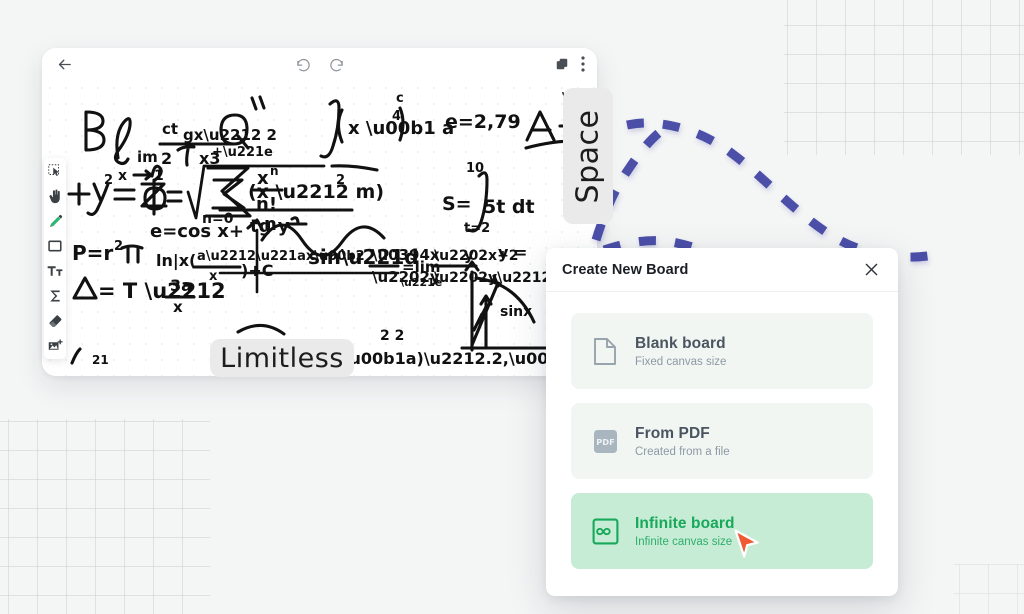 The width and height of the screenshot is (1024, 614). What do you see at coordinates (685, 523) in the screenshot?
I see `option-title: Infinite board` at bounding box center [685, 523].